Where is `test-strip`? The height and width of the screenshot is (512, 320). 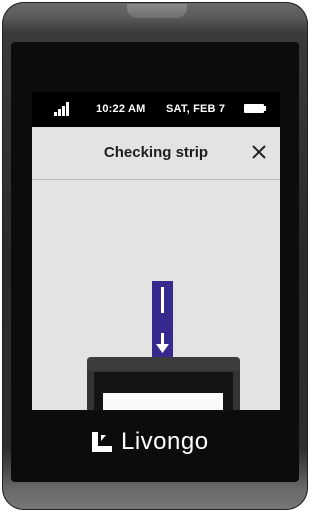 test-strip is located at coordinates (162, 320).